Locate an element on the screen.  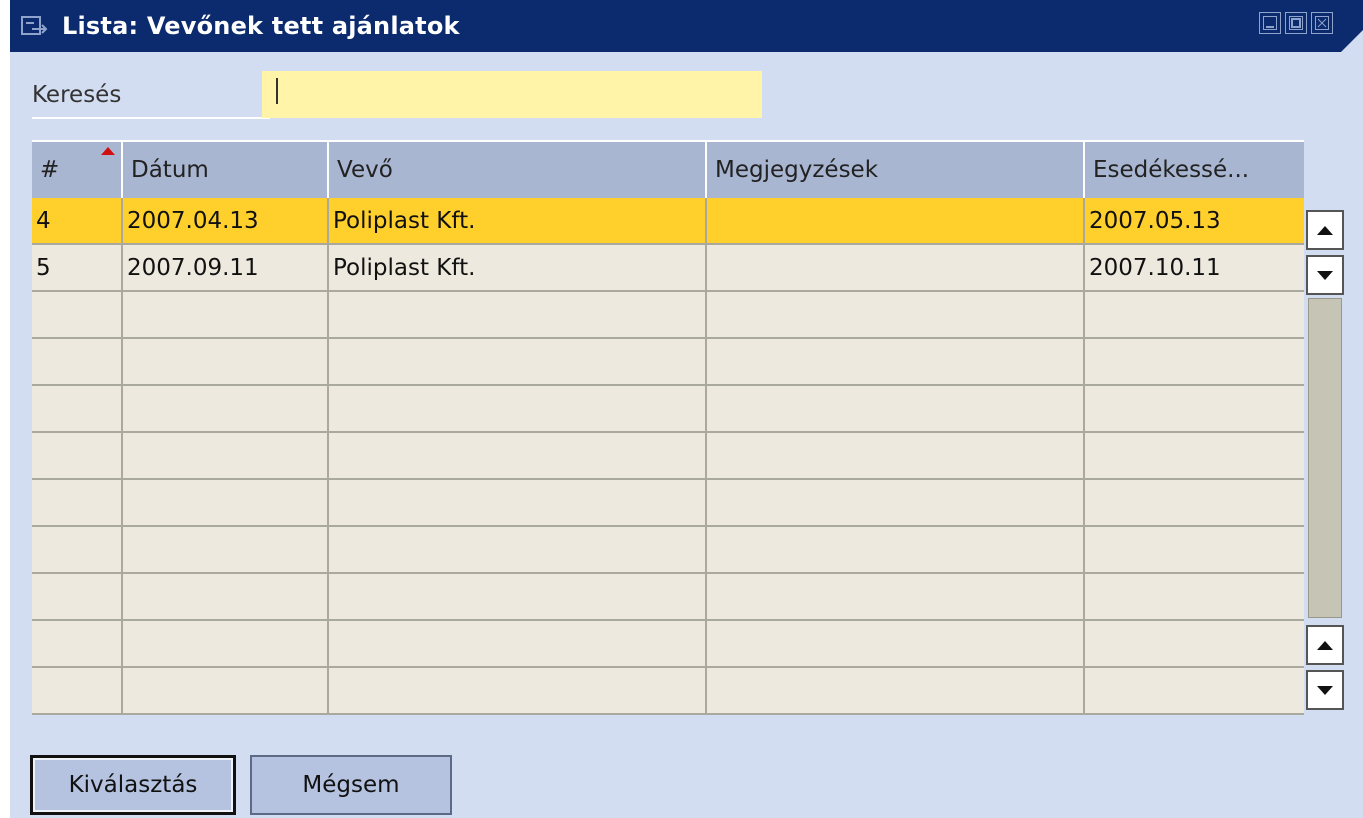
scroll-page-down-button is located at coordinates (1325, 690).